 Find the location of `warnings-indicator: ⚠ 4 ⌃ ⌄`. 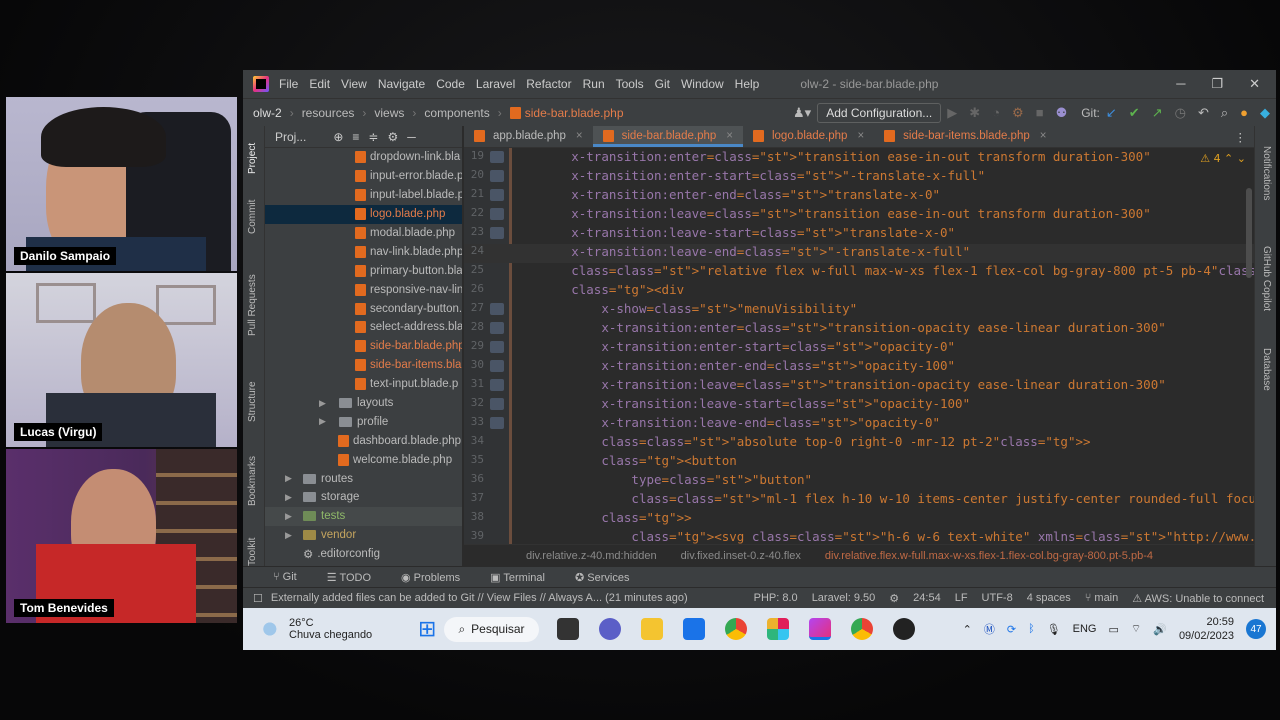

warnings-indicator: ⚠ 4 ⌃ ⌄ is located at coordinates (1223, 158).